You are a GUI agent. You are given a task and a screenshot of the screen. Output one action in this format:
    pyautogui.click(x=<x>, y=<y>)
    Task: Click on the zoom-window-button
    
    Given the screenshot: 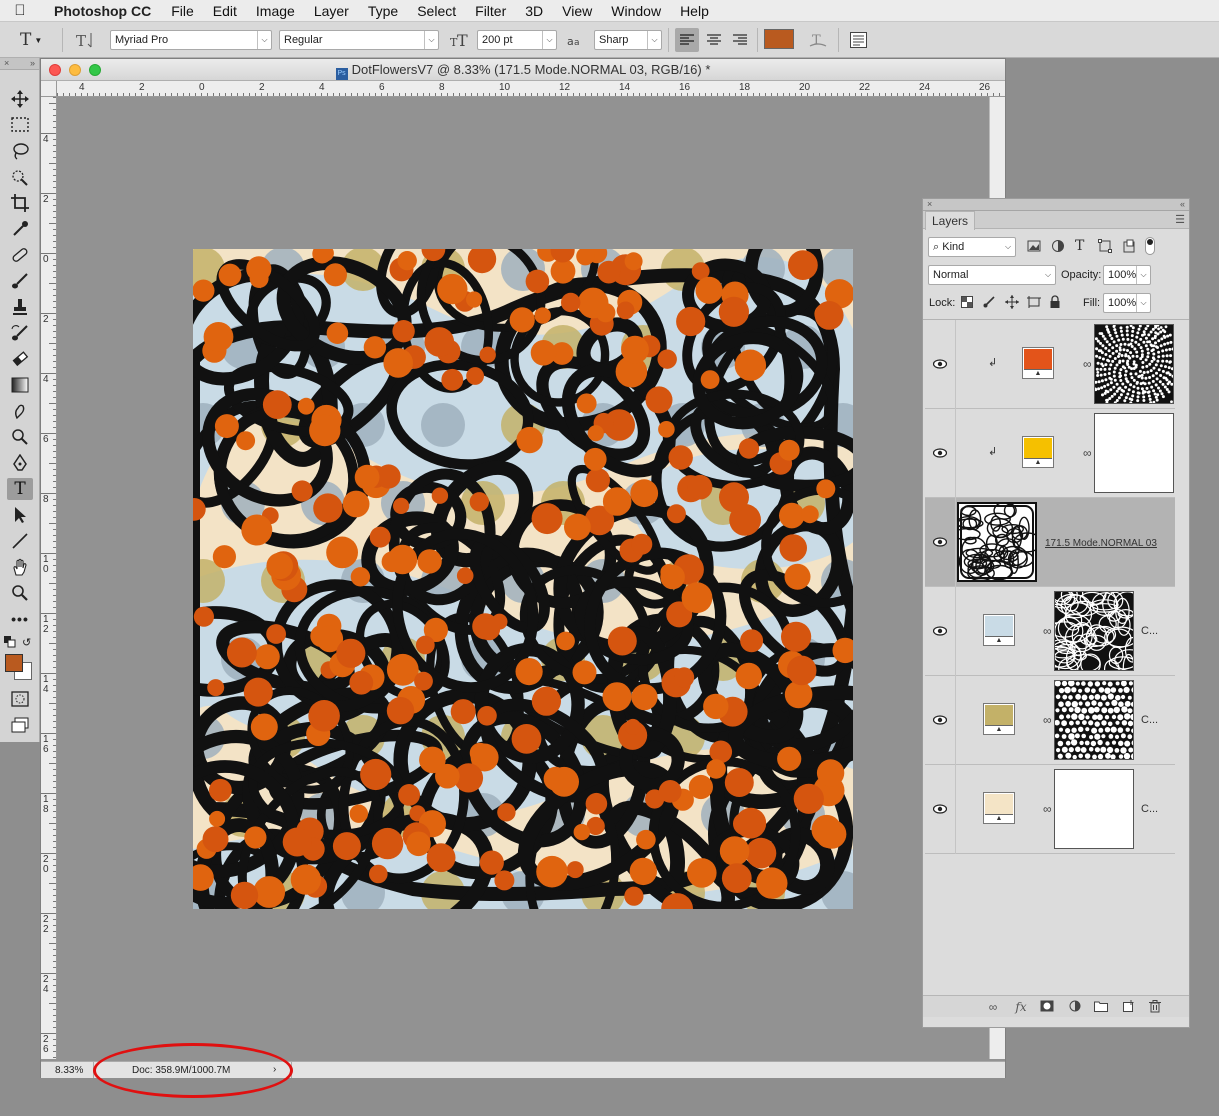 What is the action you would take?
    pyautogui.click(x=95, y=70)
    